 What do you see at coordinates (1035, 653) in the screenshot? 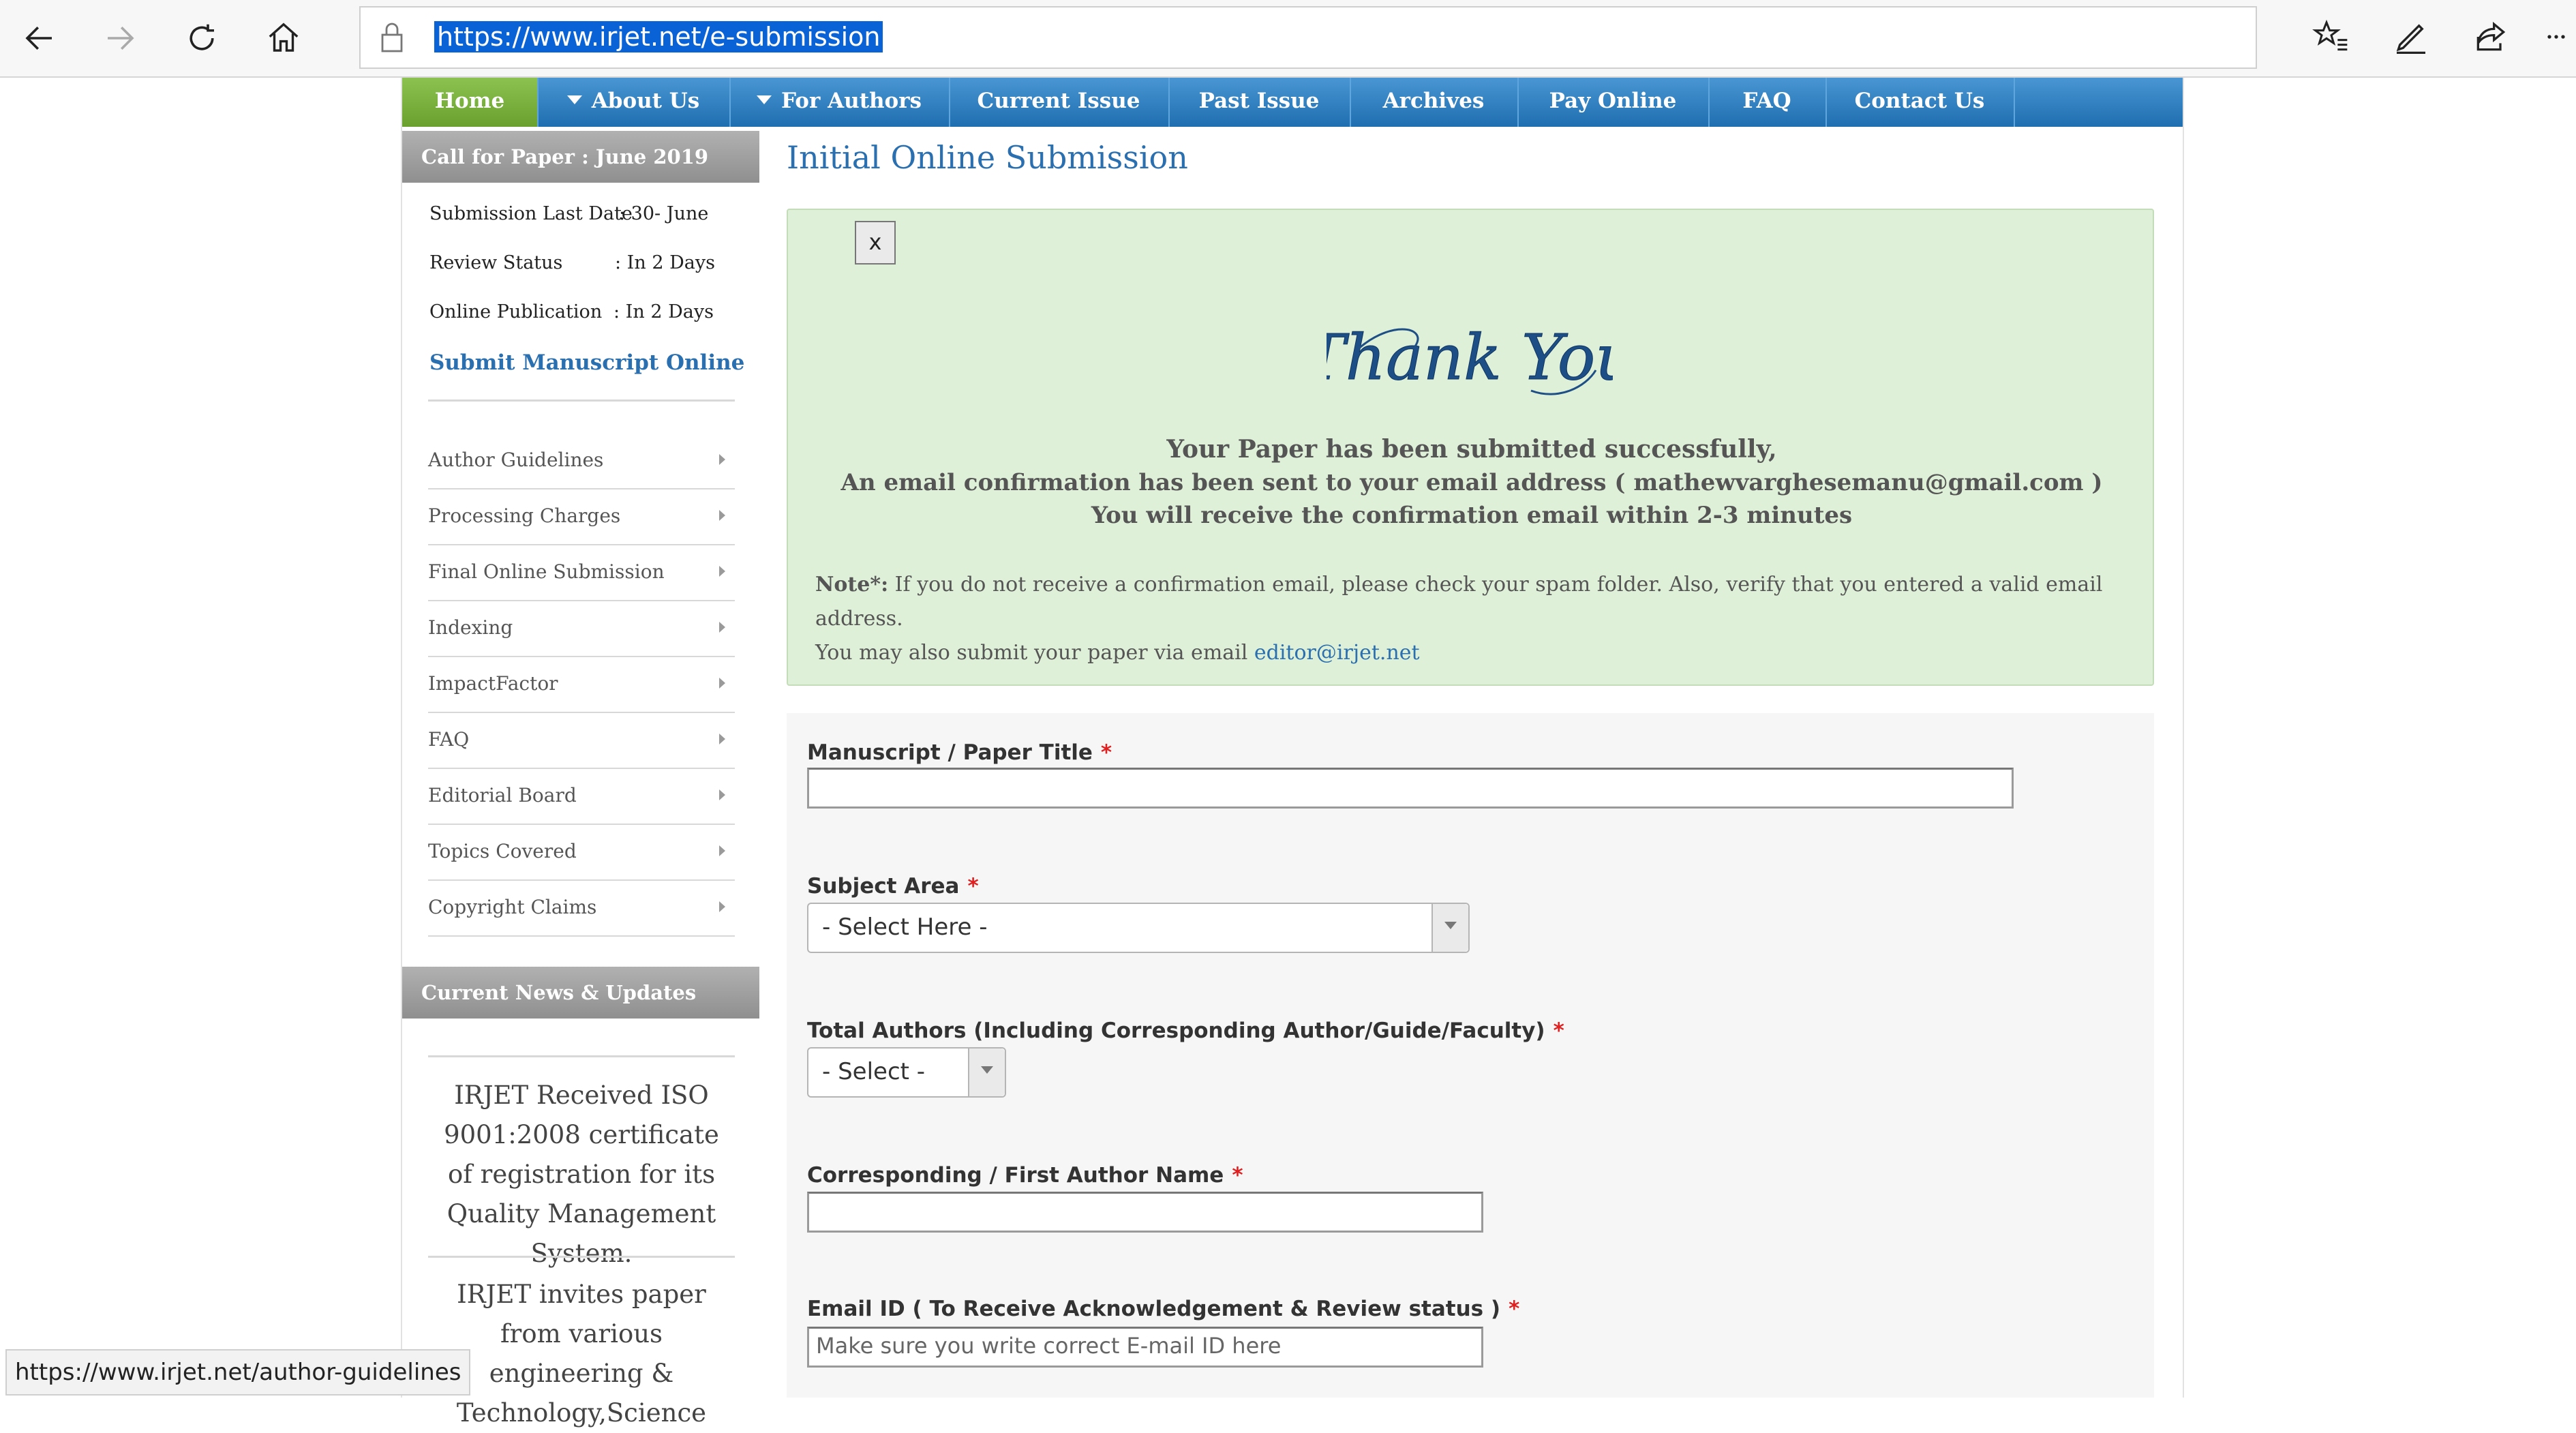
I see `note-line2: You may also submit your paper via email` at bounding box center [1035, 653].